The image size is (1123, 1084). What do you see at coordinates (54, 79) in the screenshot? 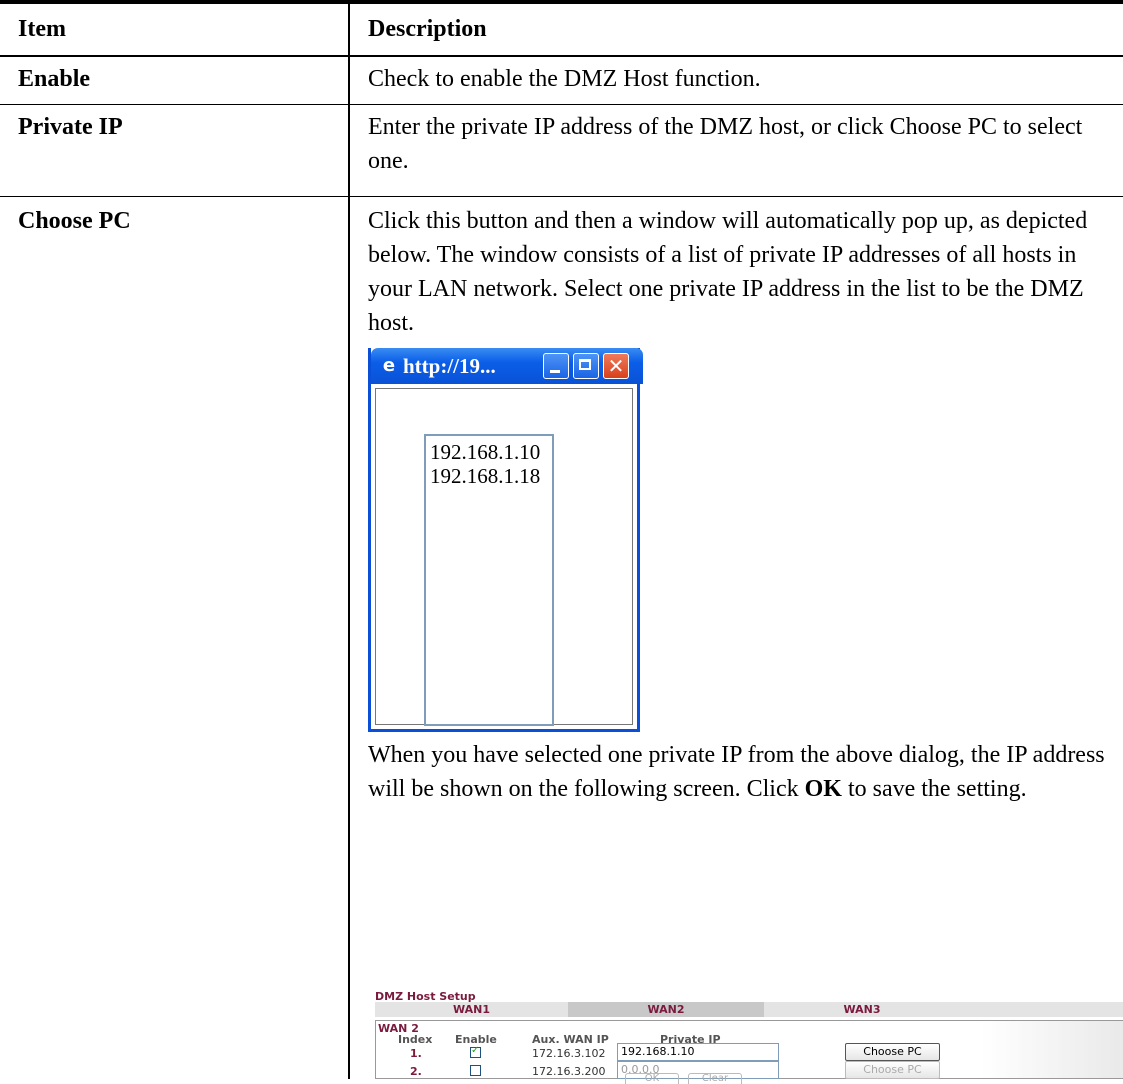
I see `row-label-enable: Enable` at bounding box center [54, 79].